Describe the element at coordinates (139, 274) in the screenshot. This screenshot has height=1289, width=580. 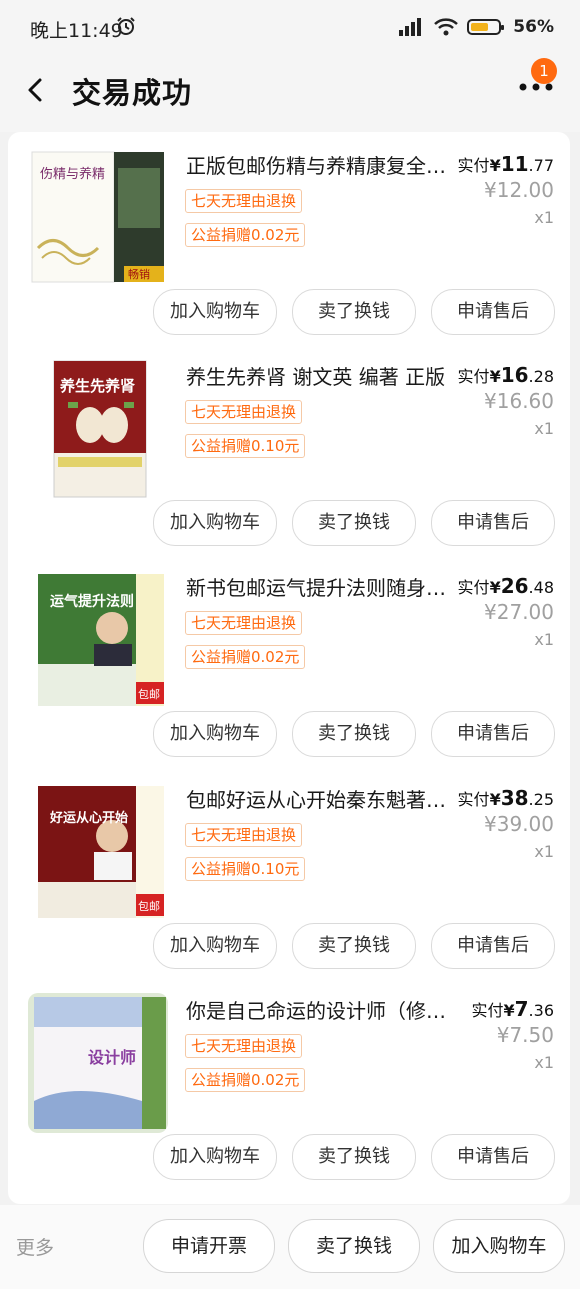
I see `cover-stamp: 畅销` at that location.